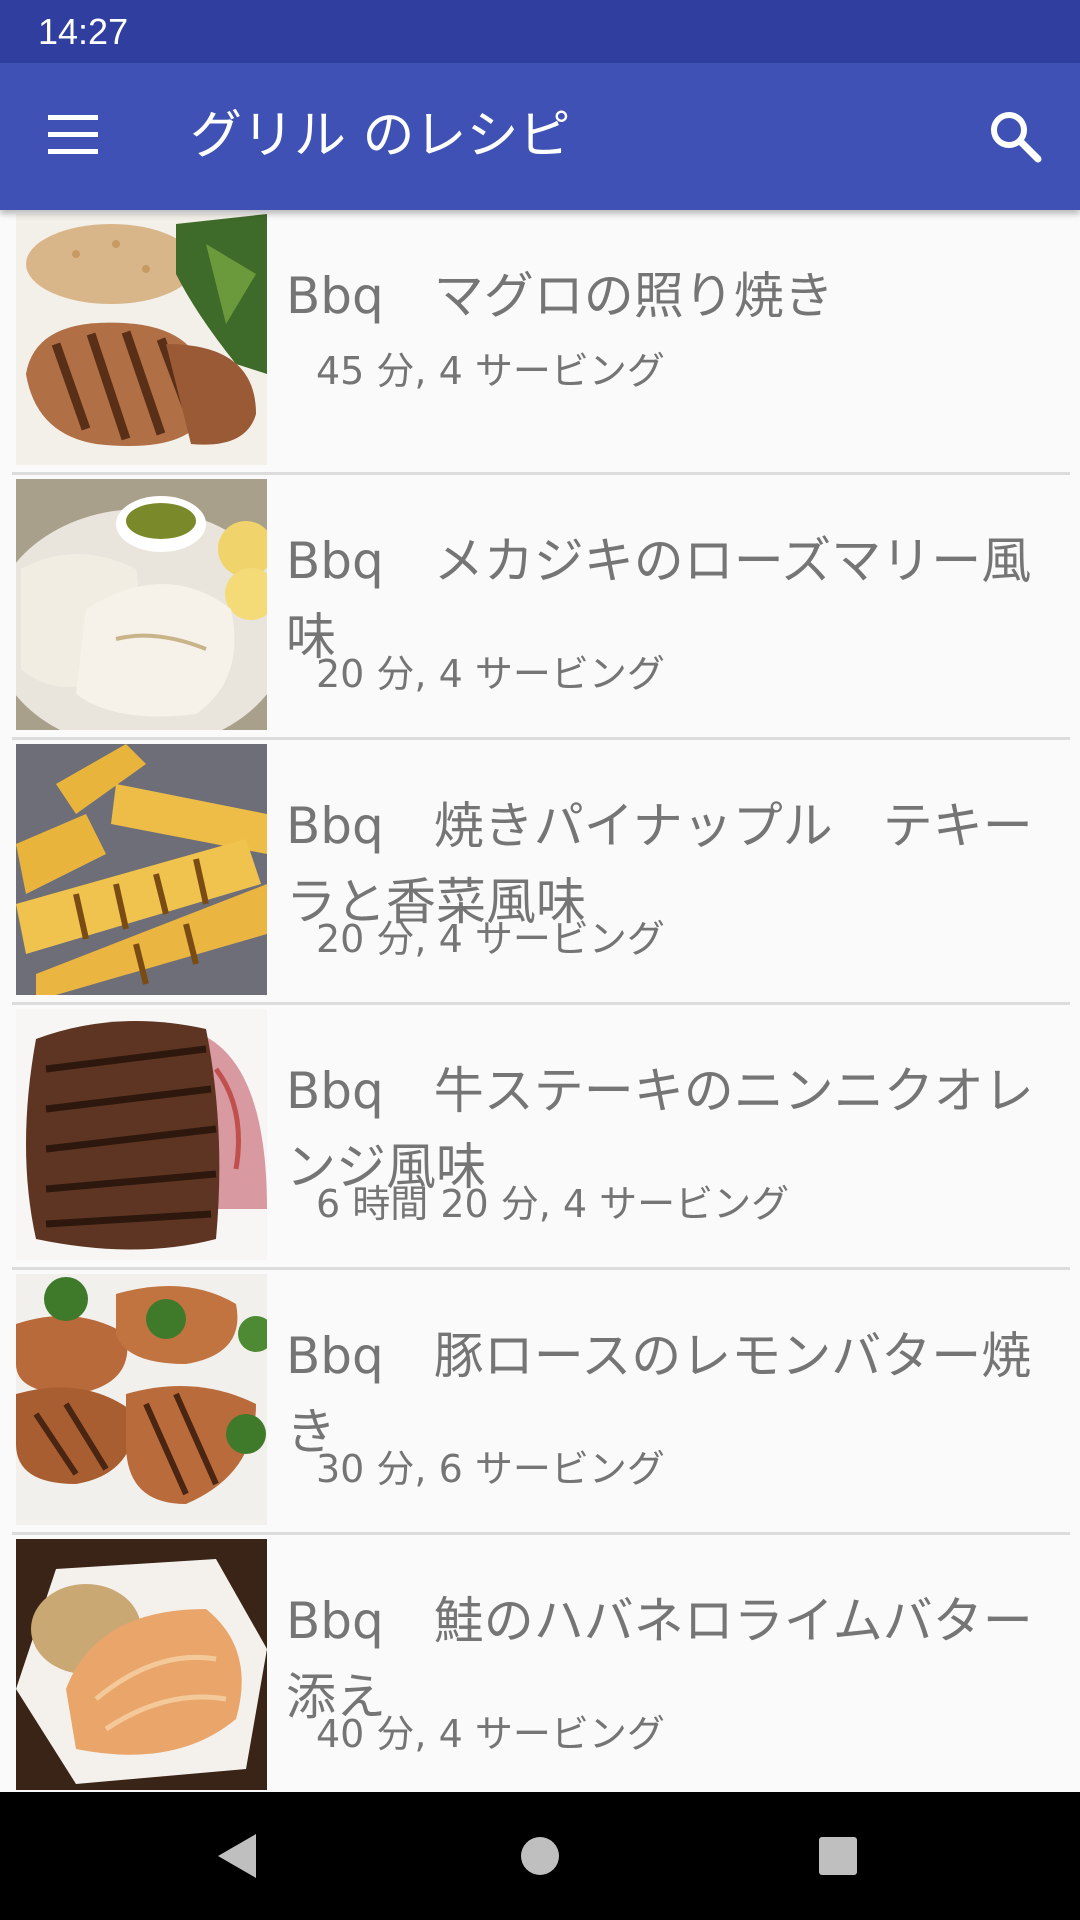  I want to click on recipe-meta: 6 時間 20 分, 4 サービング, so click(553, 1204).